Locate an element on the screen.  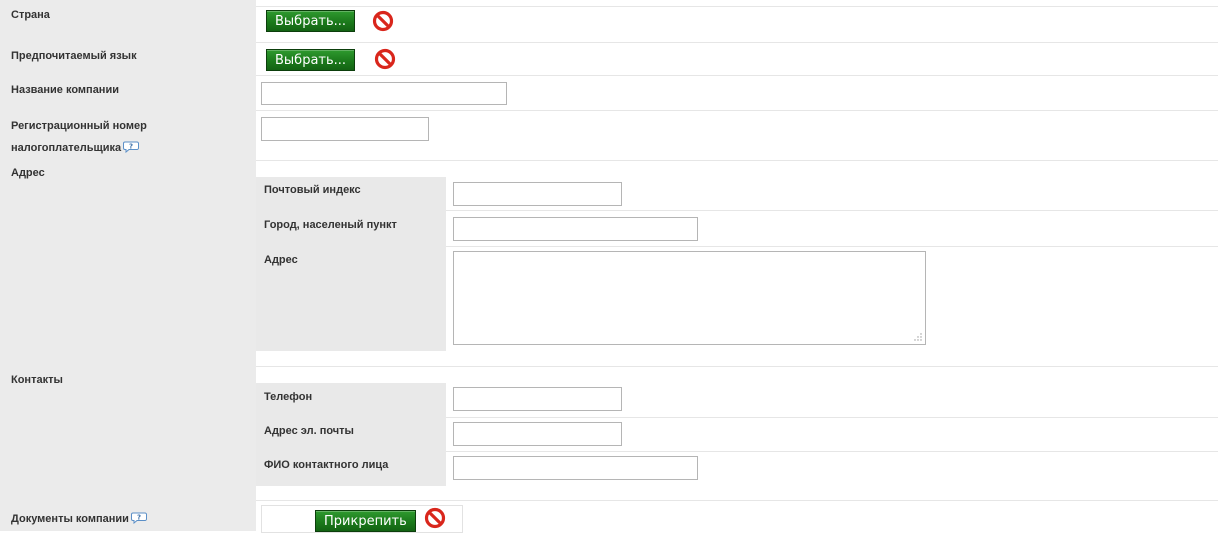
tax-id-label-text: налогоплательщика is located at coordinates (66, 148).